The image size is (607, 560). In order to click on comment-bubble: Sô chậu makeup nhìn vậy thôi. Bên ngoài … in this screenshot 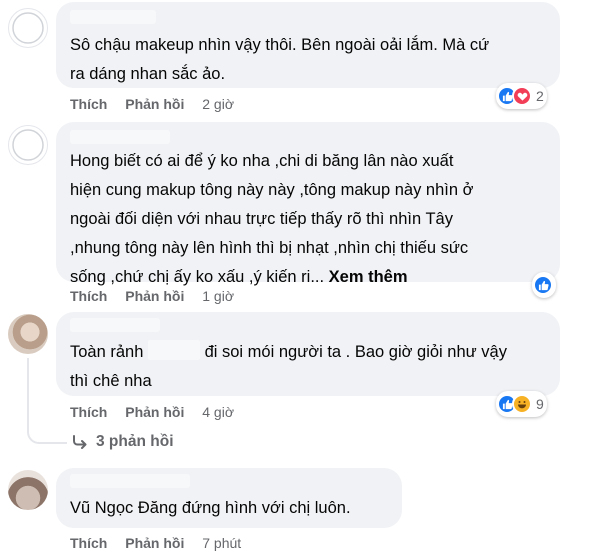, I will do `click(308, 45)`.